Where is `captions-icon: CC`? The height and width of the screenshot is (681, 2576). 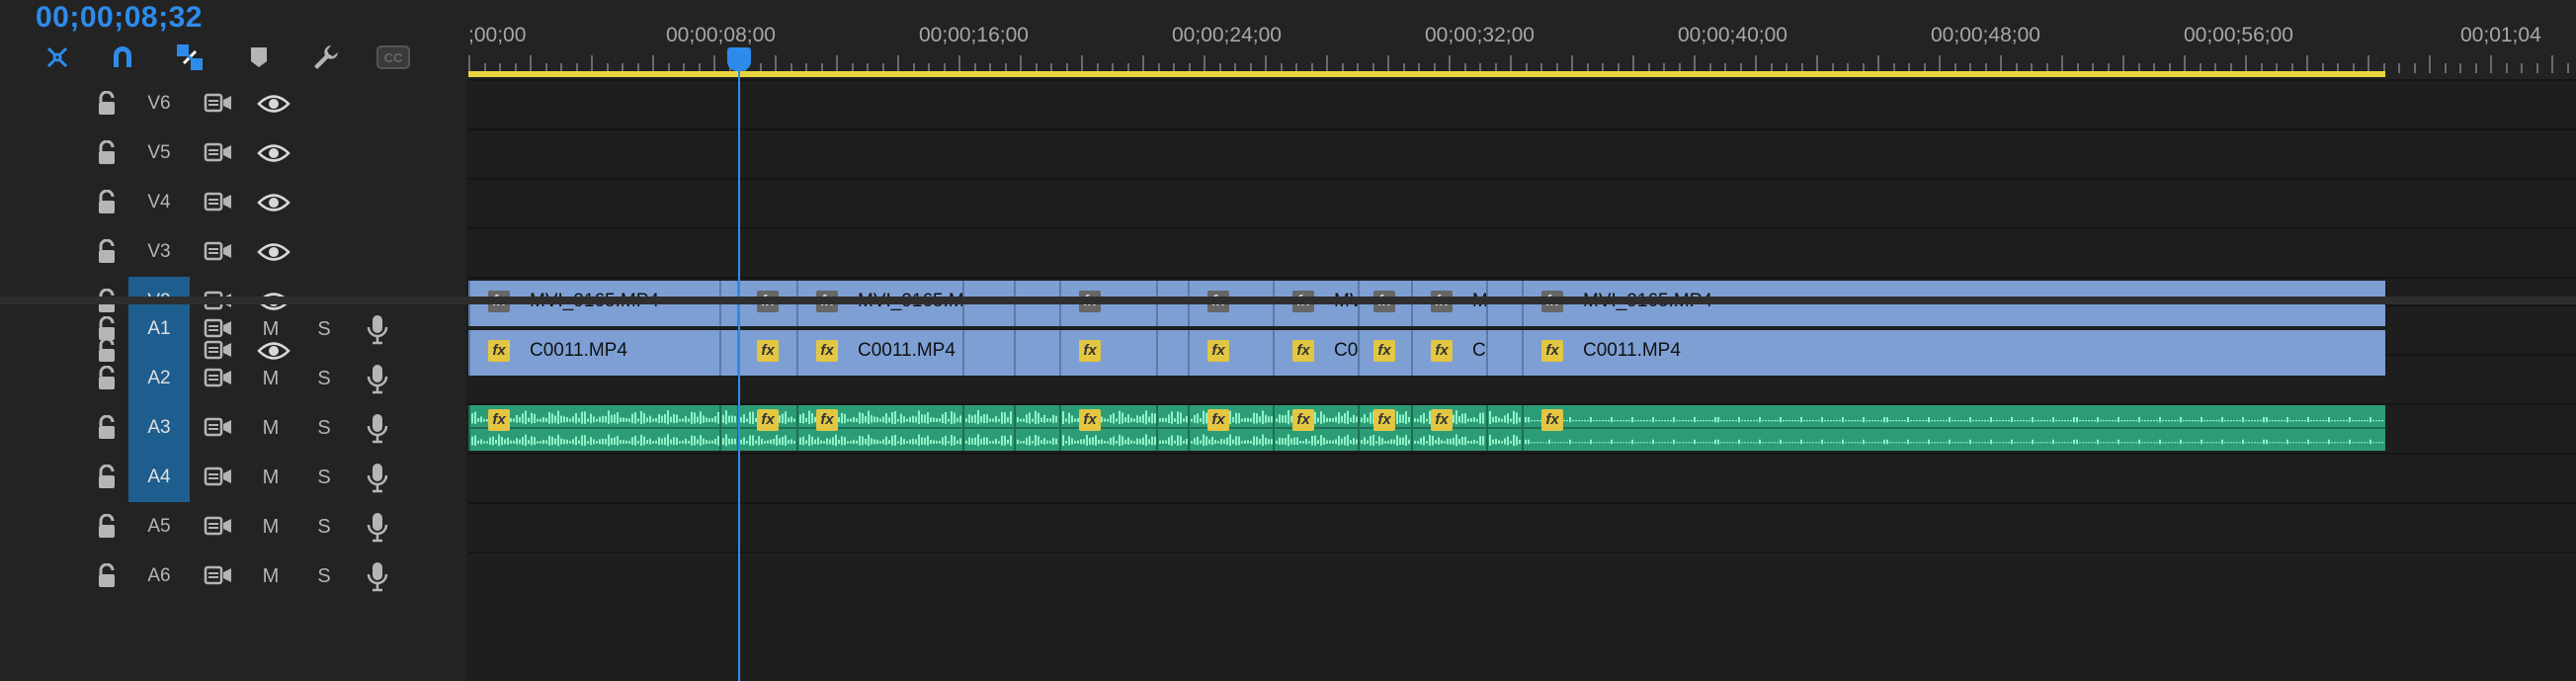 captions-icon: CC is located at coordinates (393, 58).